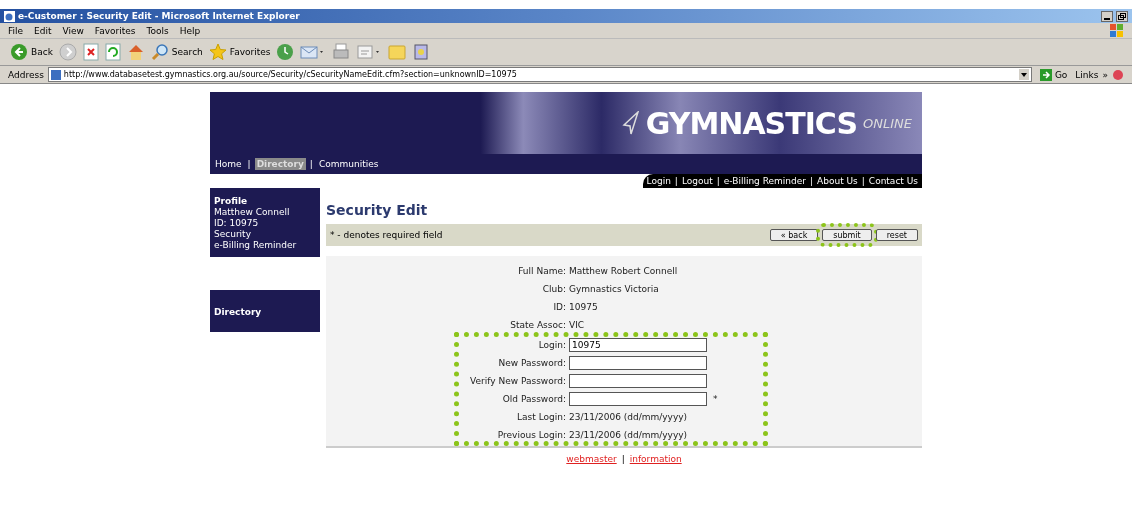 This screenshot has width=1132, height=523. What do you see at coordinates (265, 212) in the screenshot?
I see `sidebar-link: Matthew Connell` at bounding box center [265, 212].